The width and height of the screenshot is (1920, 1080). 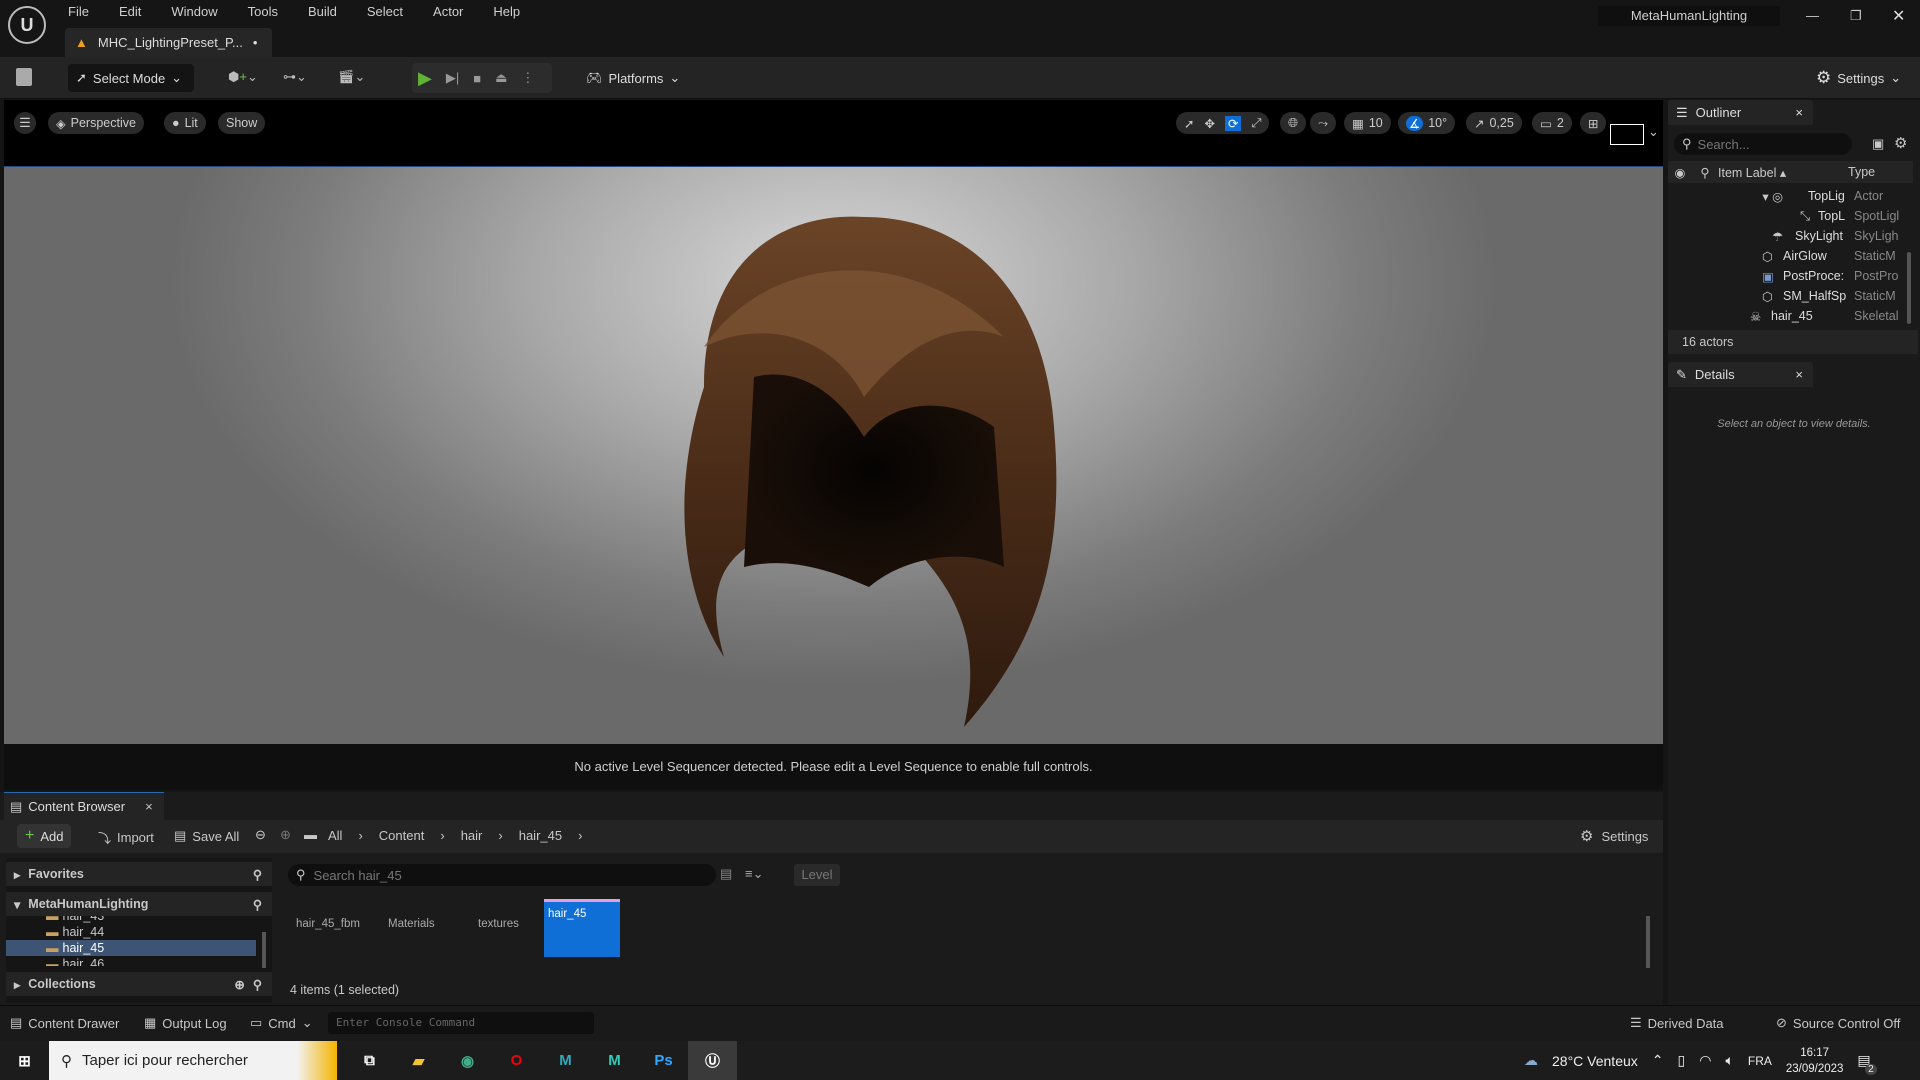 I want to click on outliner-row: ▾ ◎ TopLig Actor, so click(x=1790, y=197).